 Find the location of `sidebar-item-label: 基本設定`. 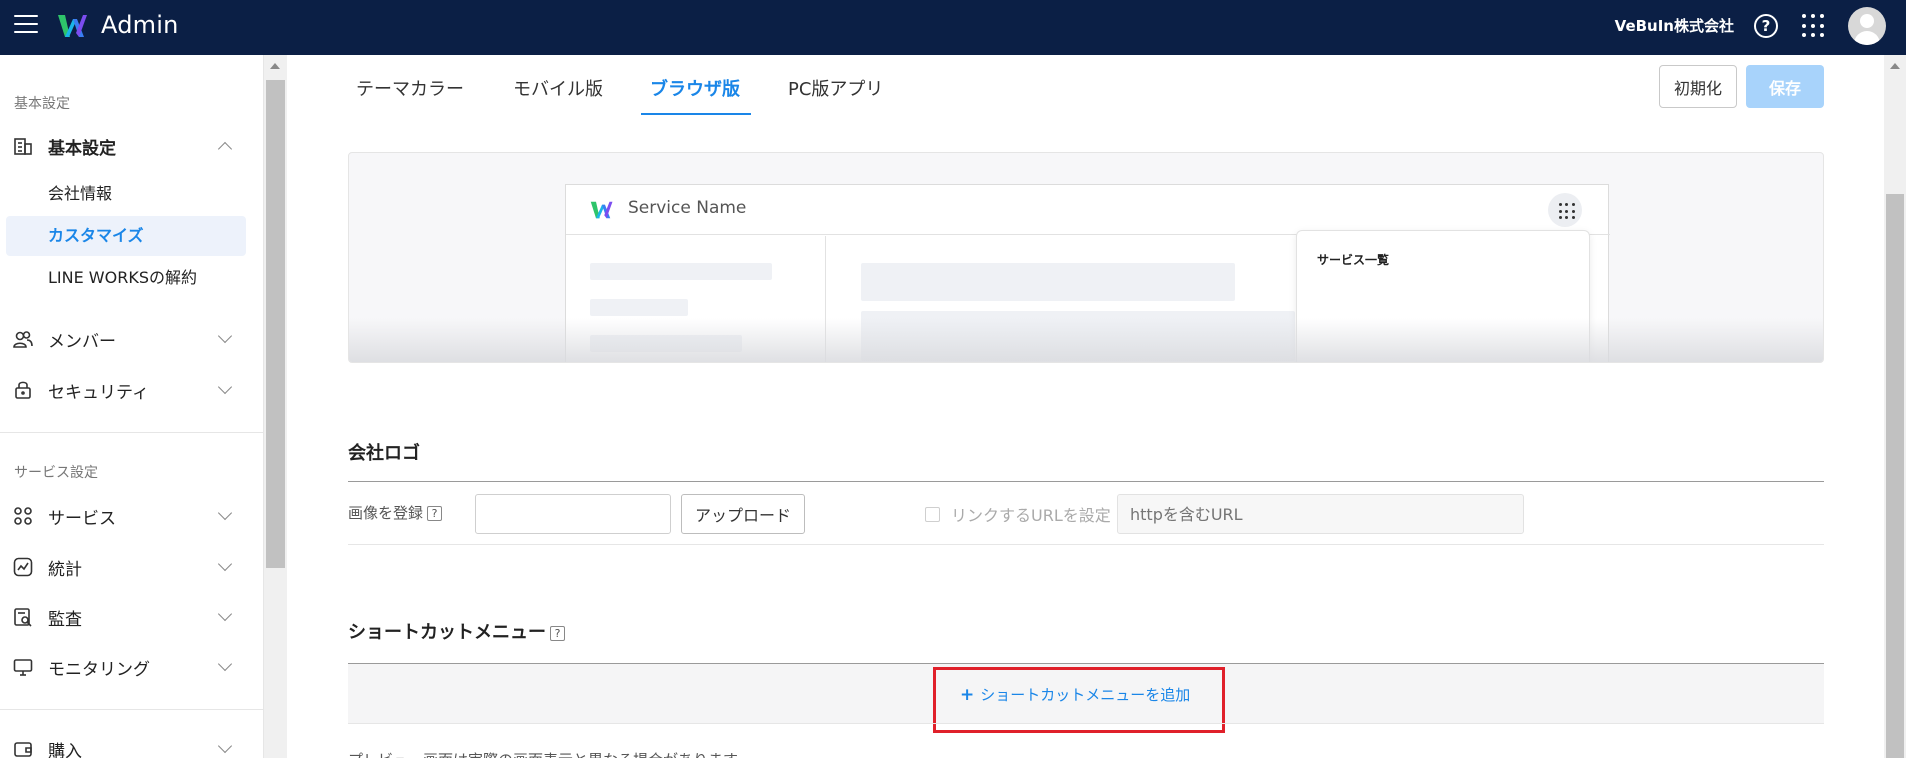

sidebar-item-label: 基本設定 is located at coordinates (82, 148).